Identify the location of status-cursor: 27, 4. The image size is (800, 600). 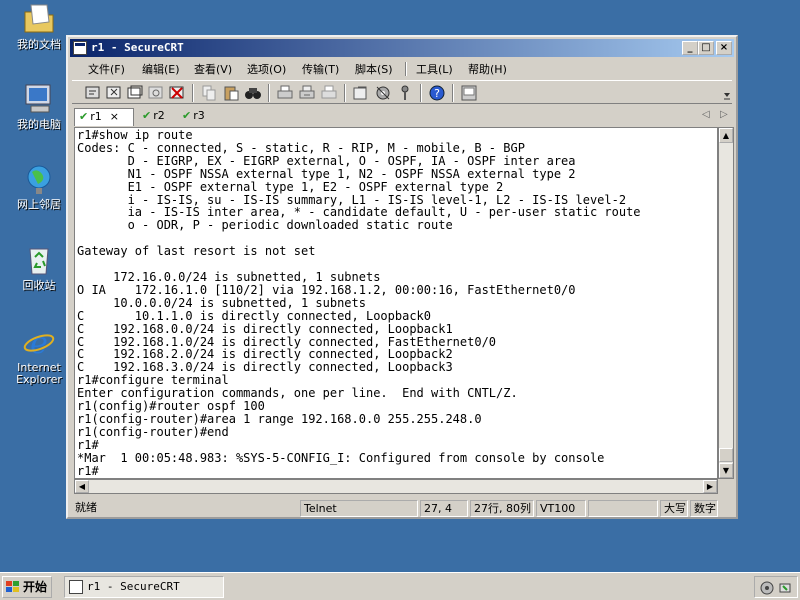
(444, 508).